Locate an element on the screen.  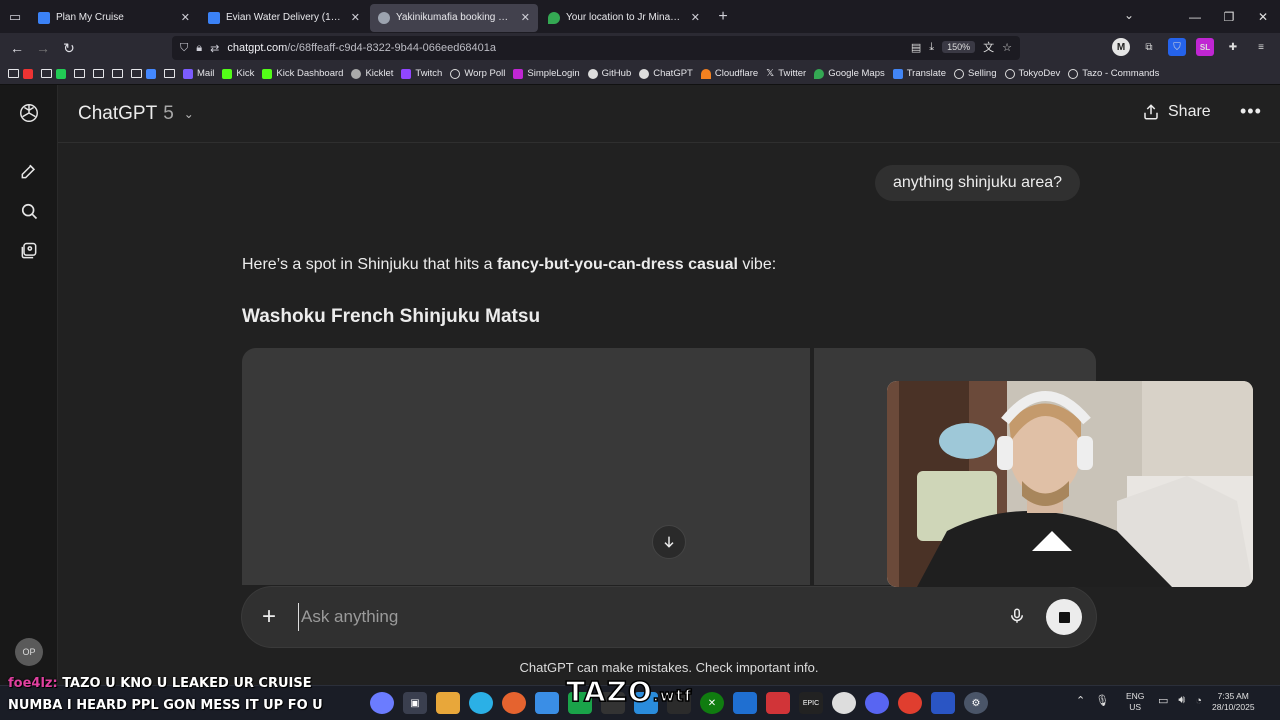
mail-icon is located at coordinates (188, 73).